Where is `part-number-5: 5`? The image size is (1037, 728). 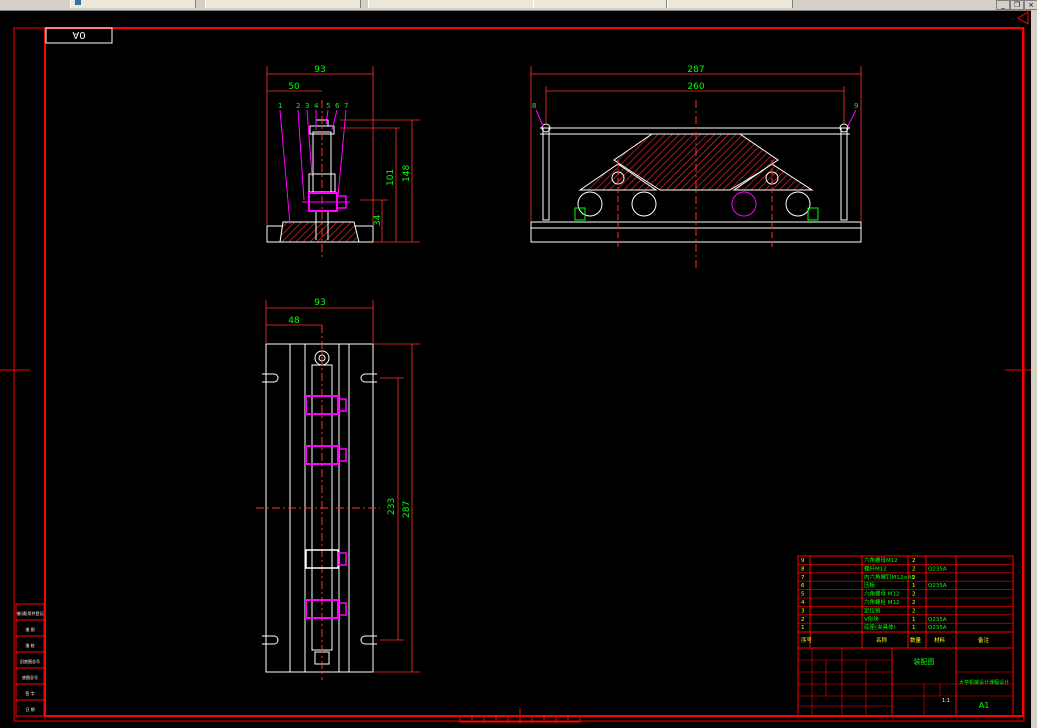
part-number-5: 5 is located at coordinates (328, 106).